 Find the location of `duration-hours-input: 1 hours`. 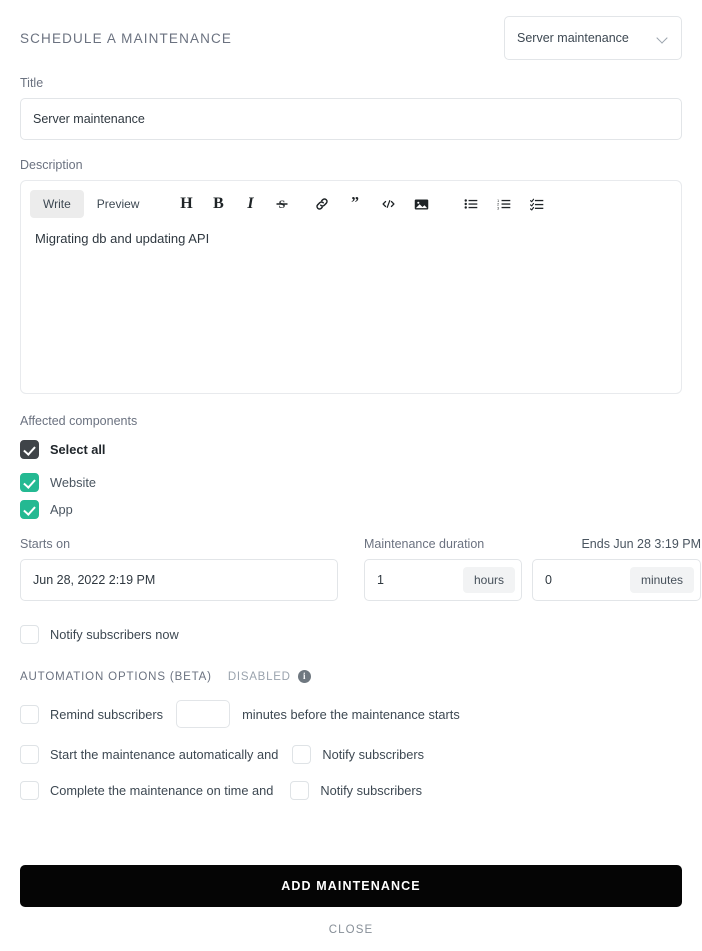

duration-hours-input: 1 hours is located at coordinates (443, 580).